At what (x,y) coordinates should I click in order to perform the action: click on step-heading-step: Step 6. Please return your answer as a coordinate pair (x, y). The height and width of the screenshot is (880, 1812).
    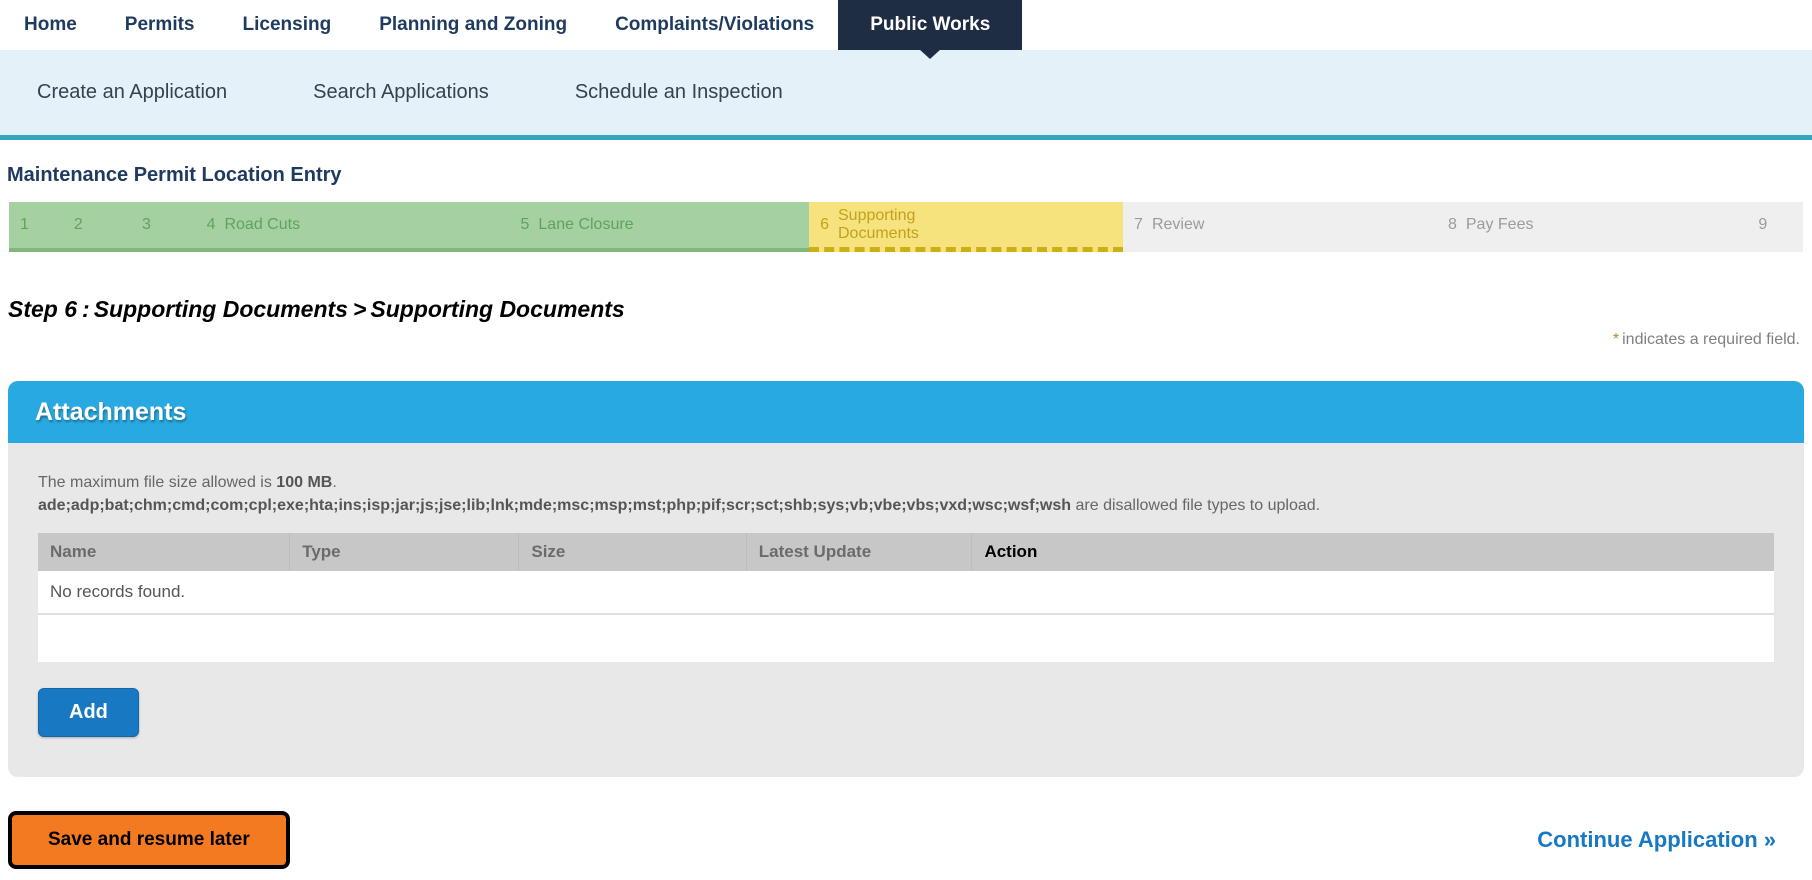
    Looking at the image, I should click on (43, 309).